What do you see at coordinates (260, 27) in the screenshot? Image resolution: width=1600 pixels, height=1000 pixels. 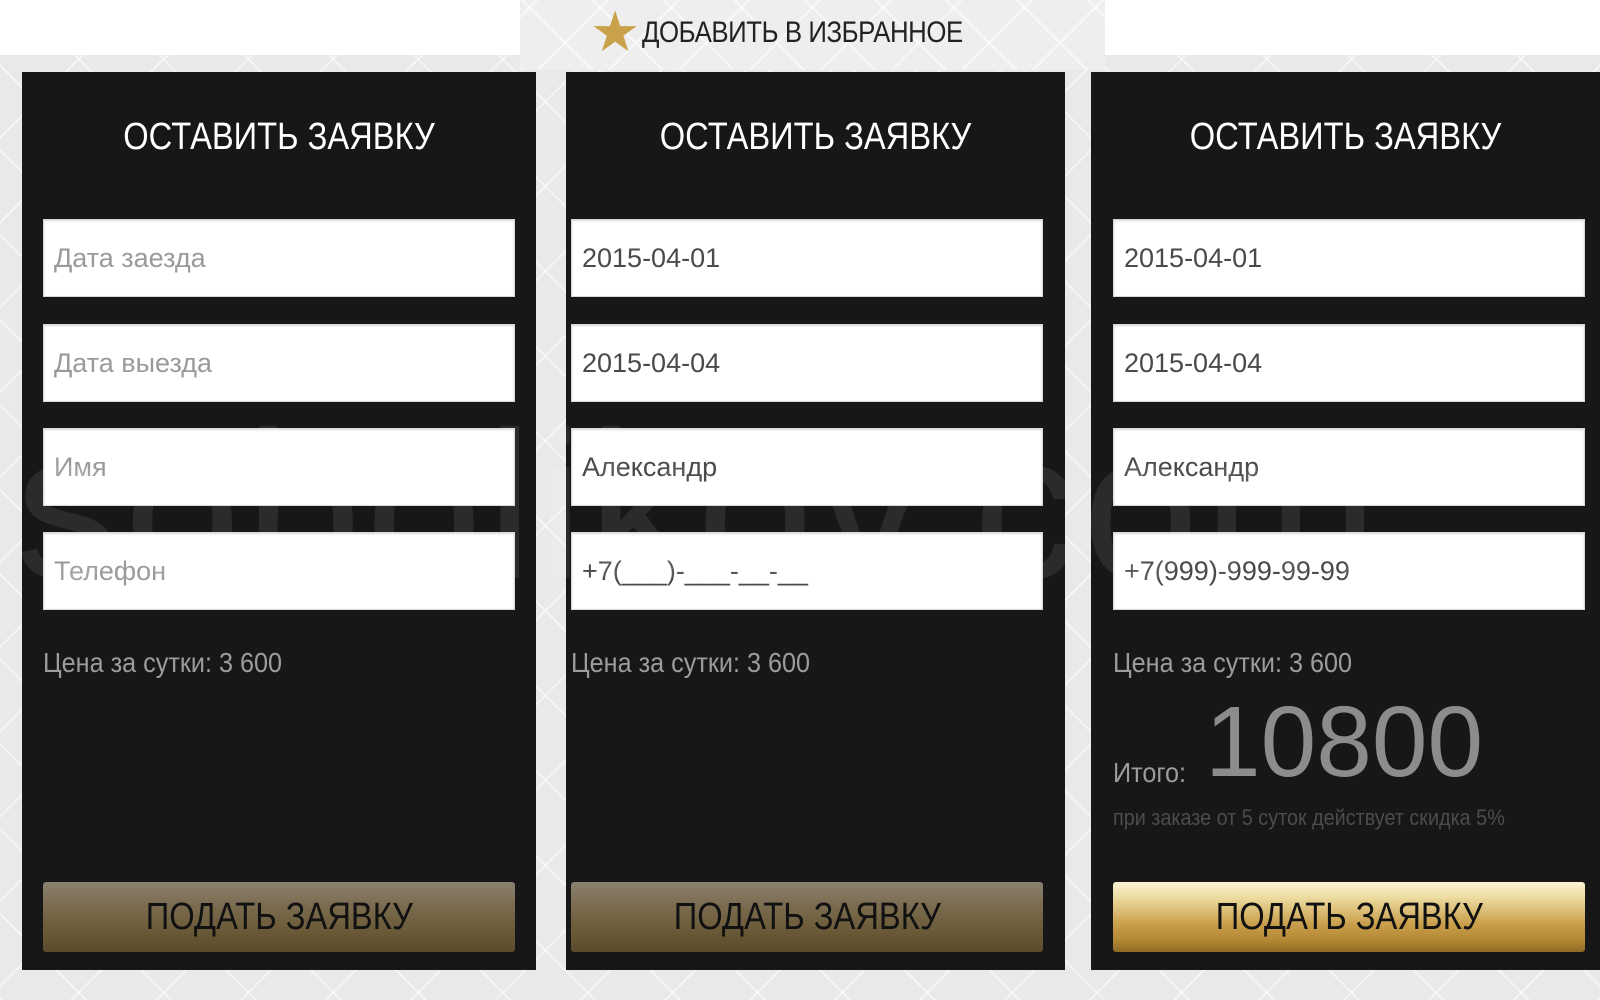 I see `top-strip-left` at bounding box center [260, 27].